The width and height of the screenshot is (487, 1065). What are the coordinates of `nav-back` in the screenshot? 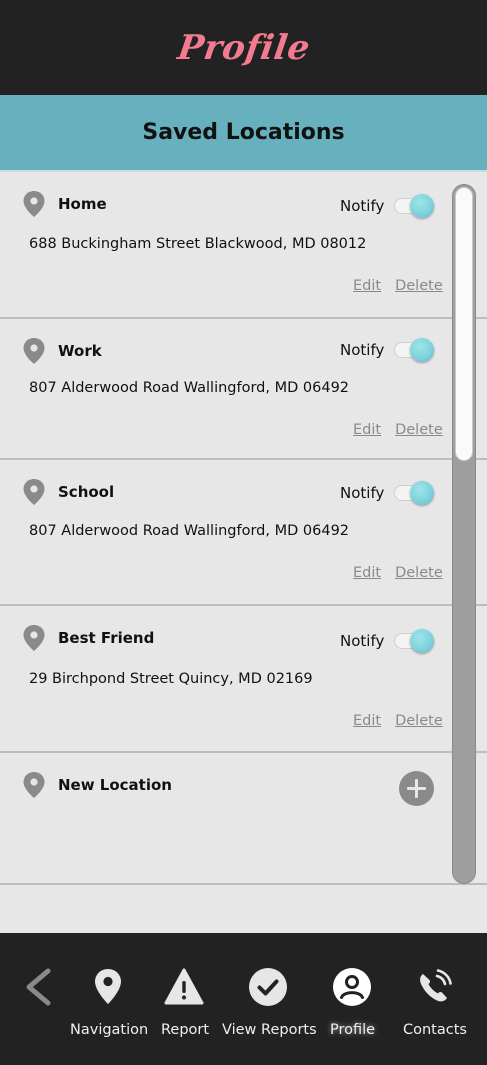 It's located at (39, 999).